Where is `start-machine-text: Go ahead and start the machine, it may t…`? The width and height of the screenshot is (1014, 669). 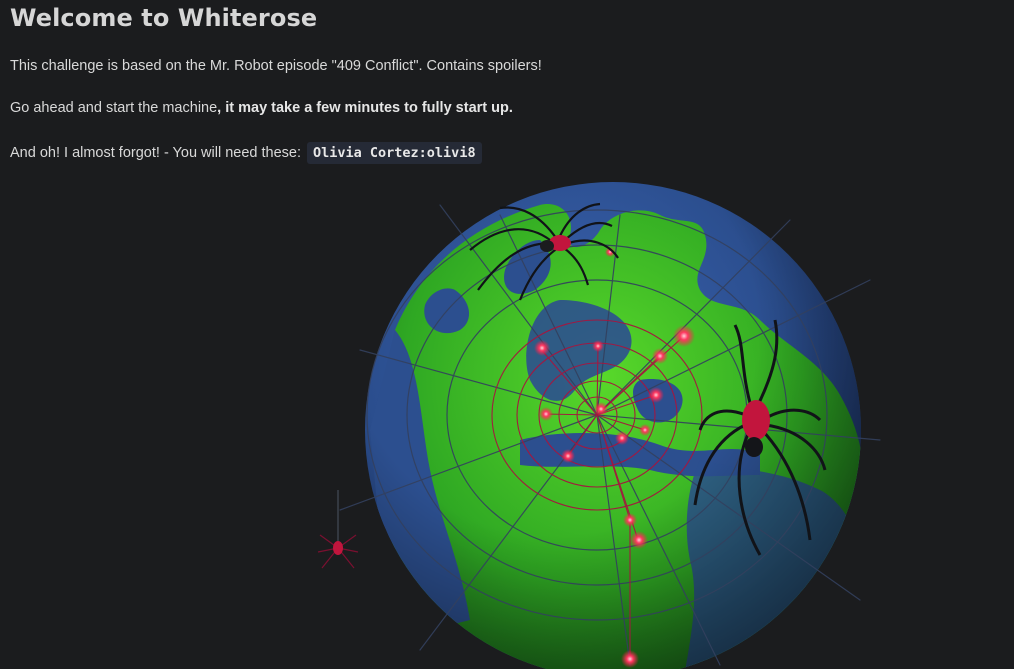 start-machine-text: Go ahead and start the machine, it may t… is located at coordinates (261, 108).